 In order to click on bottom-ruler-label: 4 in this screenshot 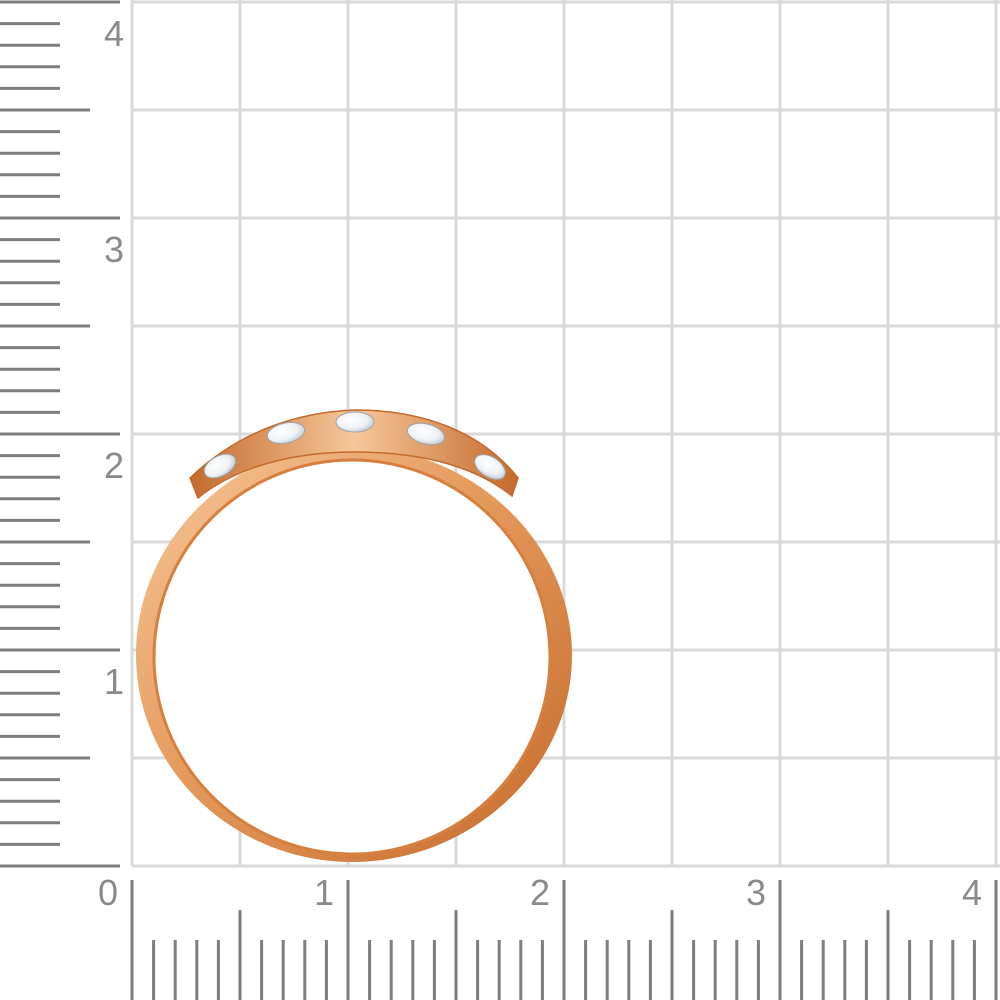, I will do `click(972, 892)`.